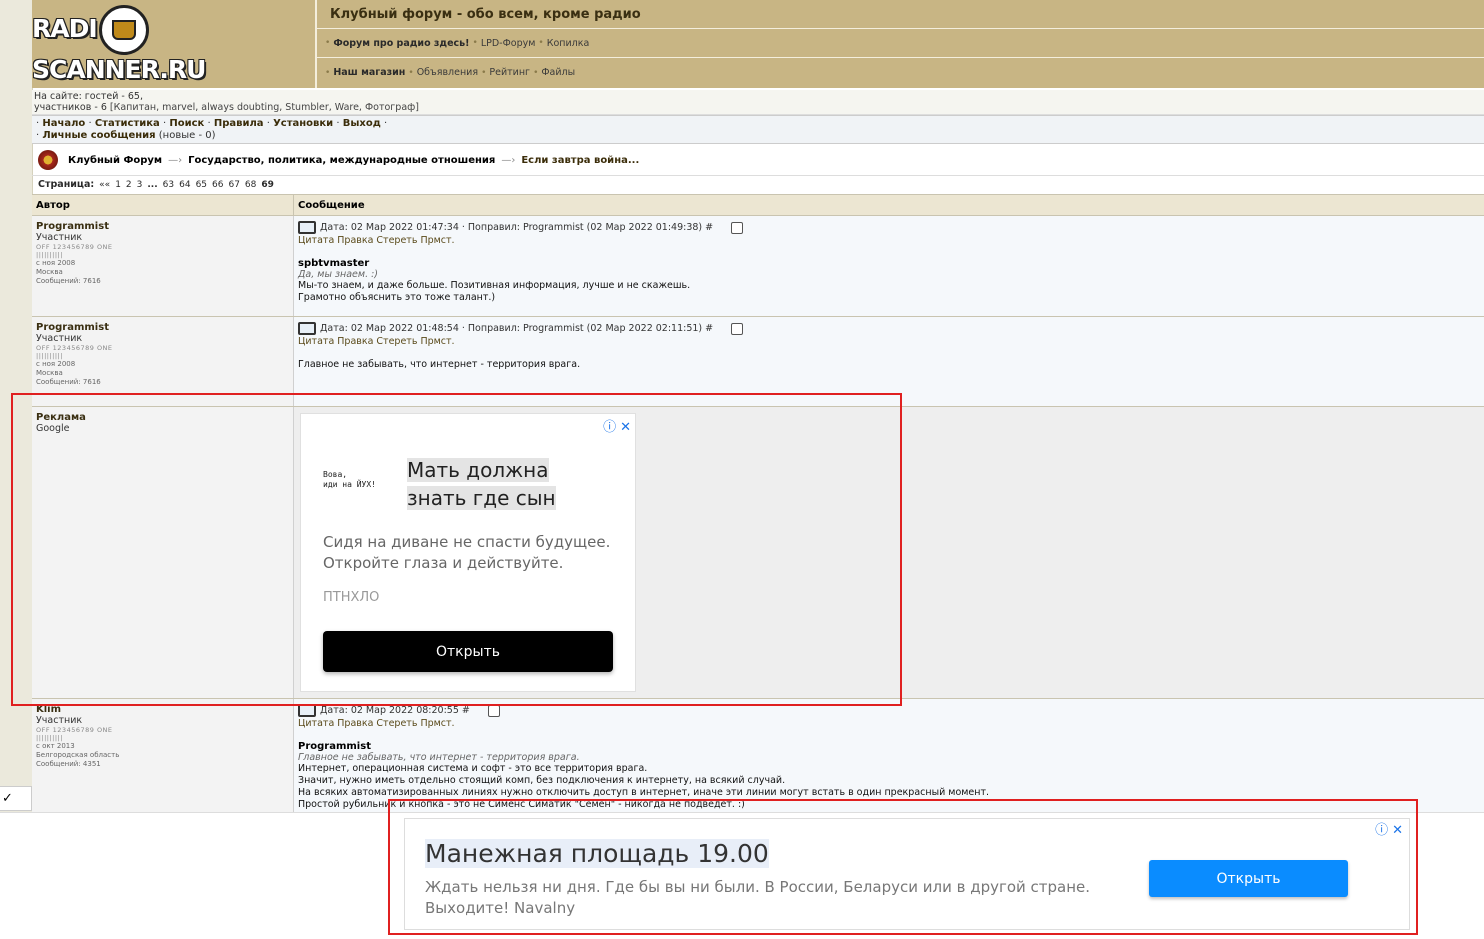 Image resolution: width=1484 pixels, height=939 pixels. What do you see at coordinates (334, 746) in the screenshot?
I see `quote-author: Programmist` at bounding box center [334, 746].